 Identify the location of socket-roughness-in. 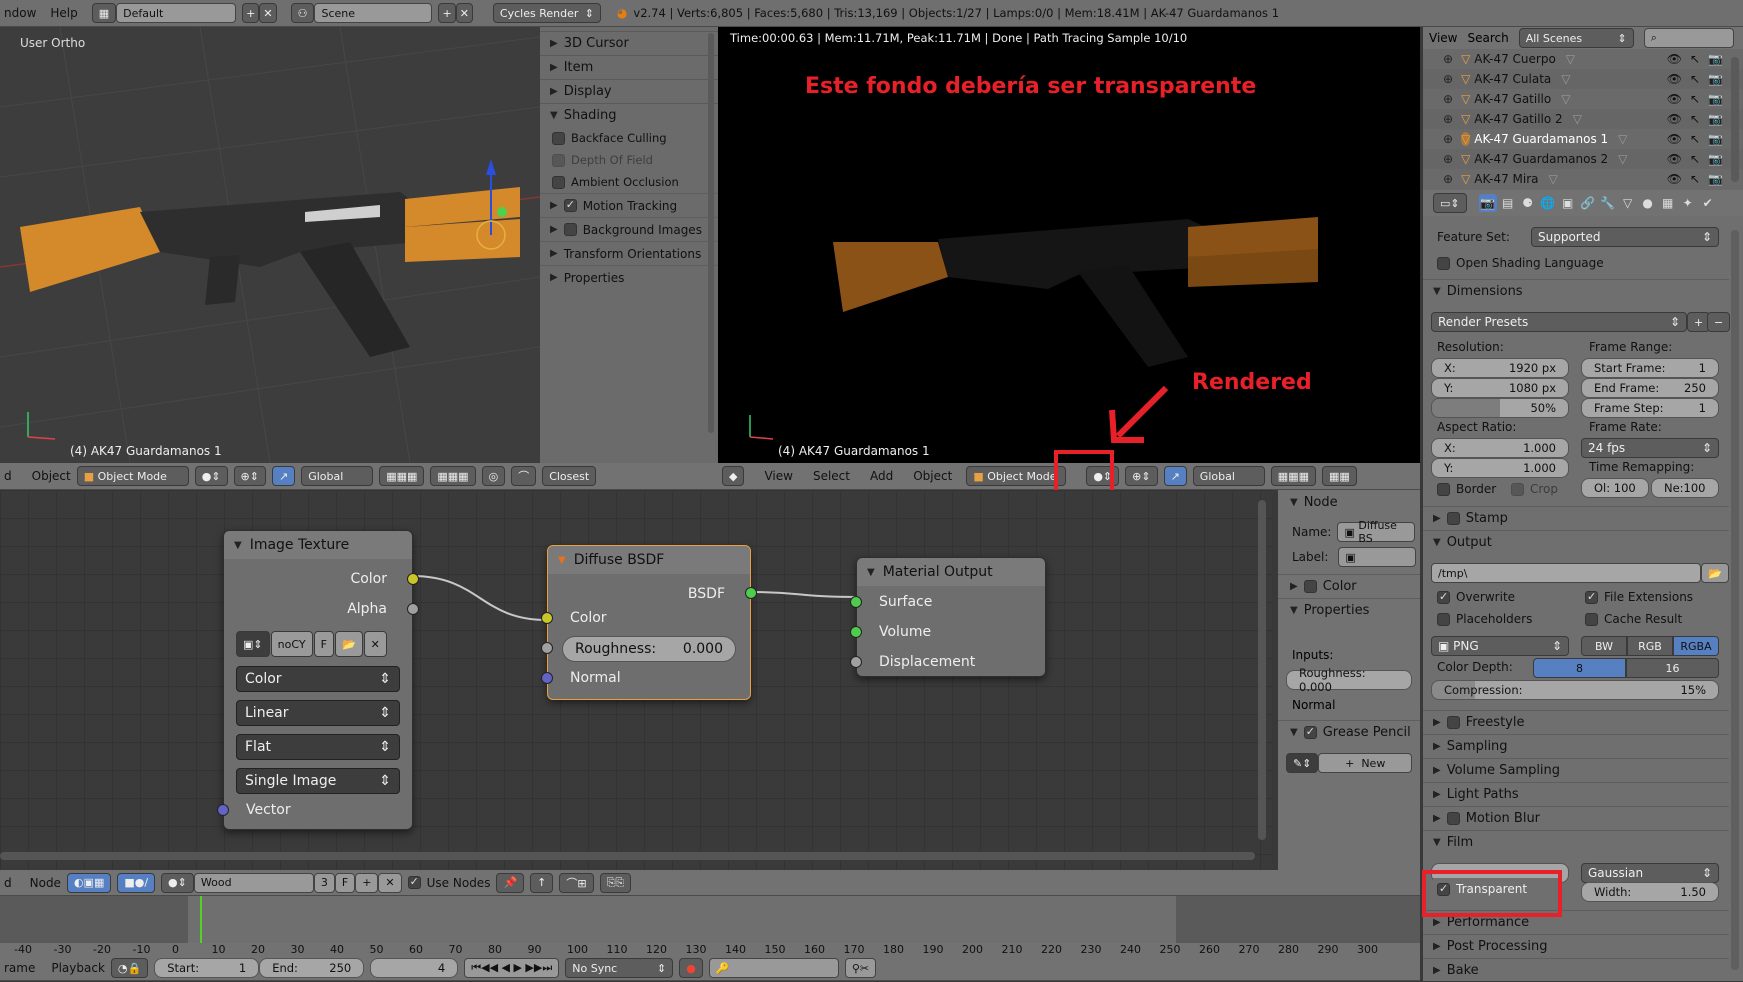
(547, 648).